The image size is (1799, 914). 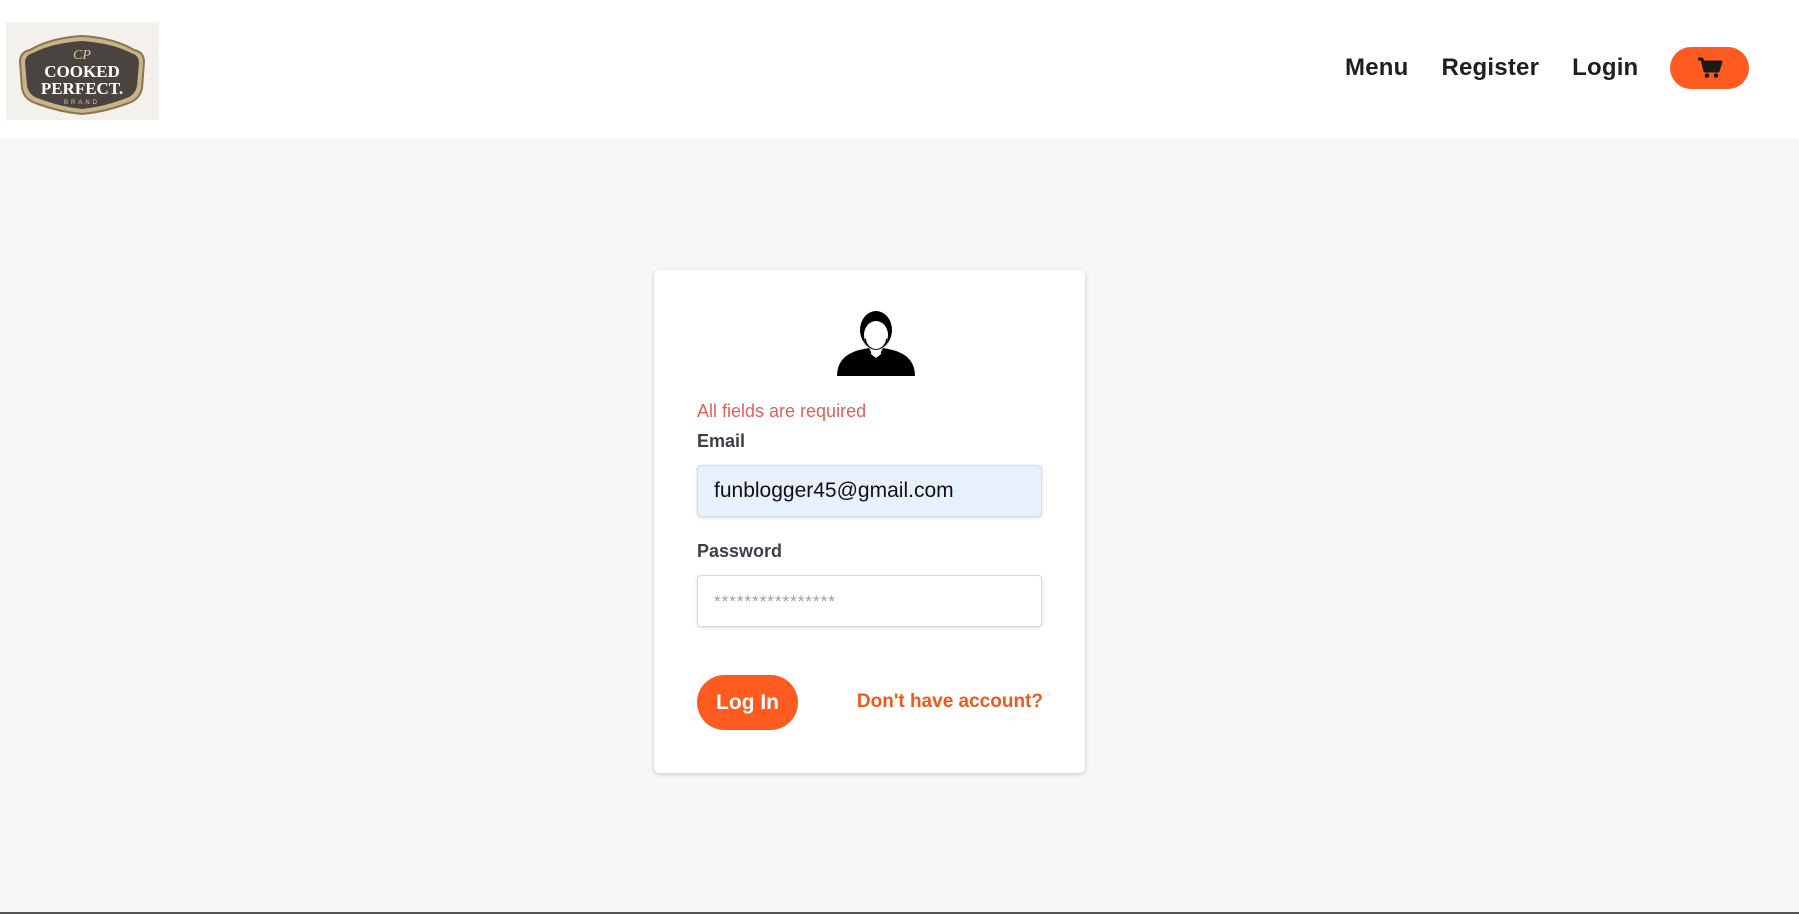 What do you see at coordinates (82, 103) in the screenshot?
I see `svg-text: BRAND` at bounding box center [82, 103].